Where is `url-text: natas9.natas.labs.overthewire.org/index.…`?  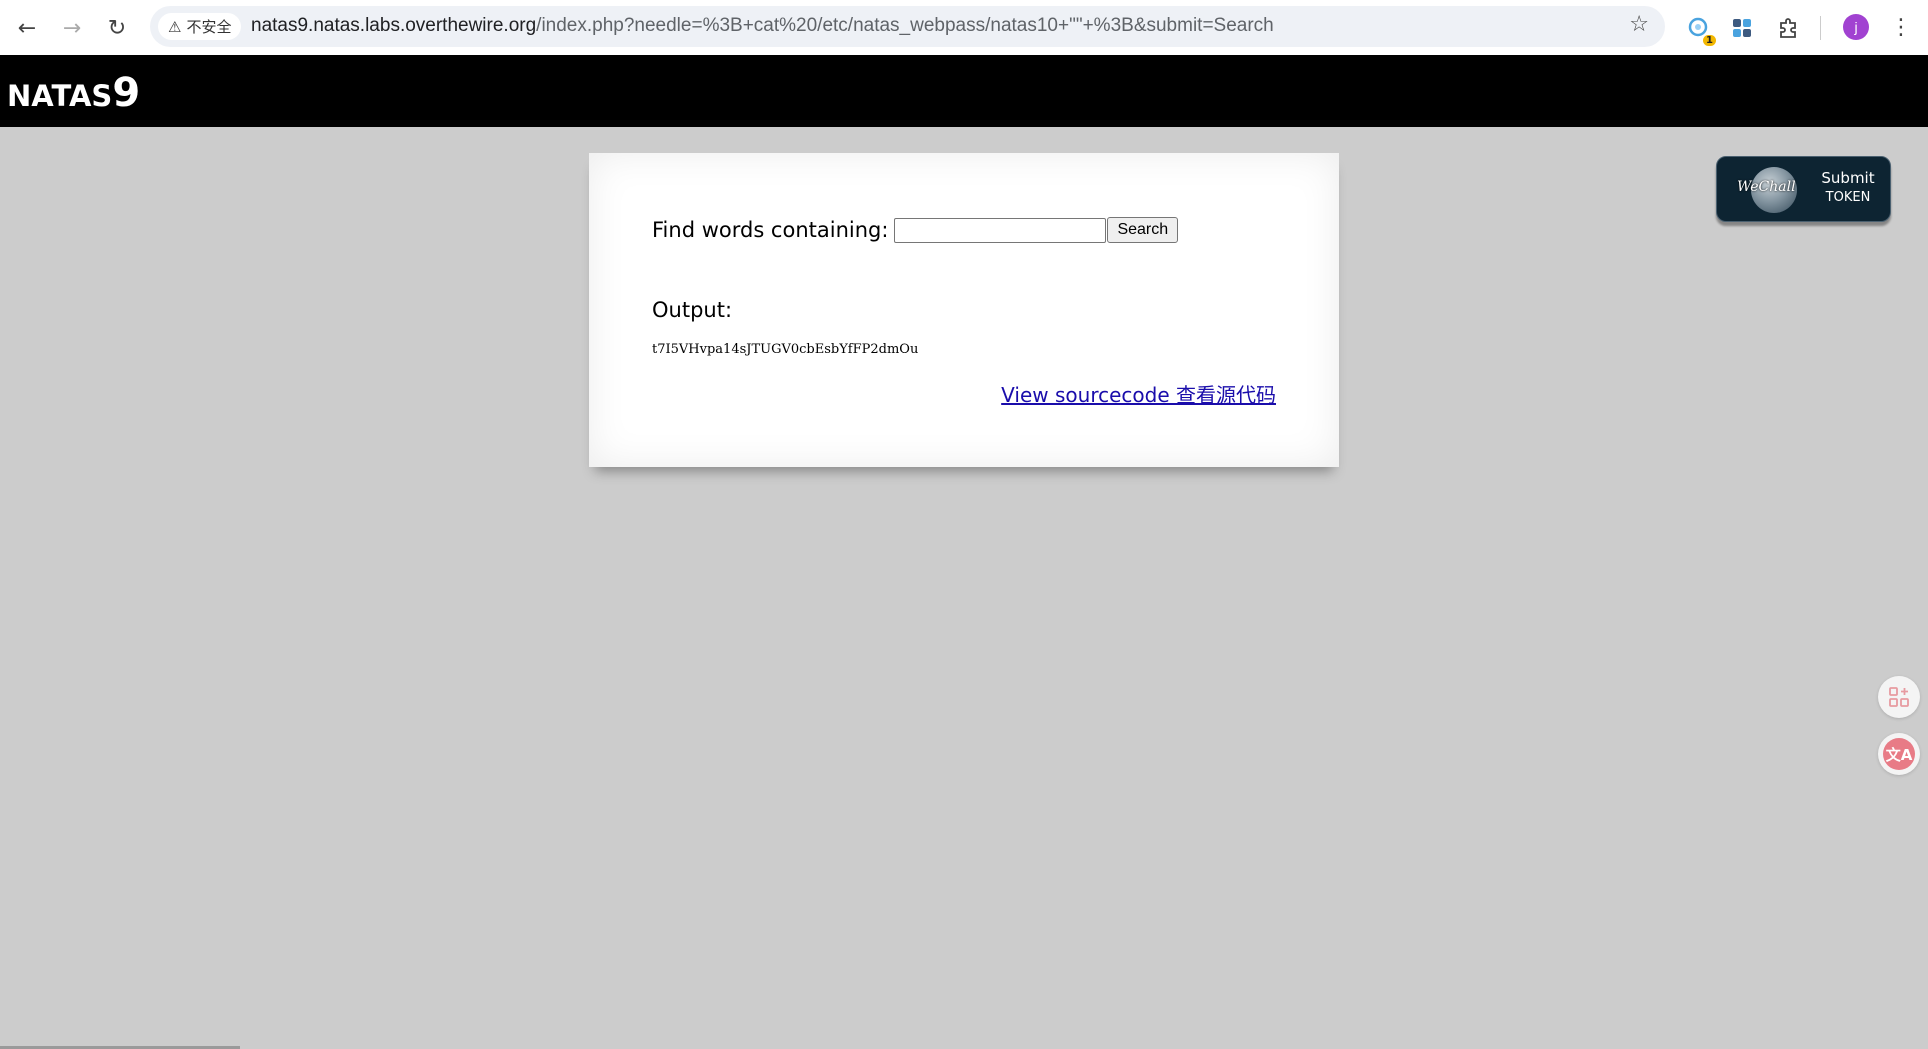 url-text: natas9.natas.labs.overthewire.org/index.… is located at coordinates (762, 26).